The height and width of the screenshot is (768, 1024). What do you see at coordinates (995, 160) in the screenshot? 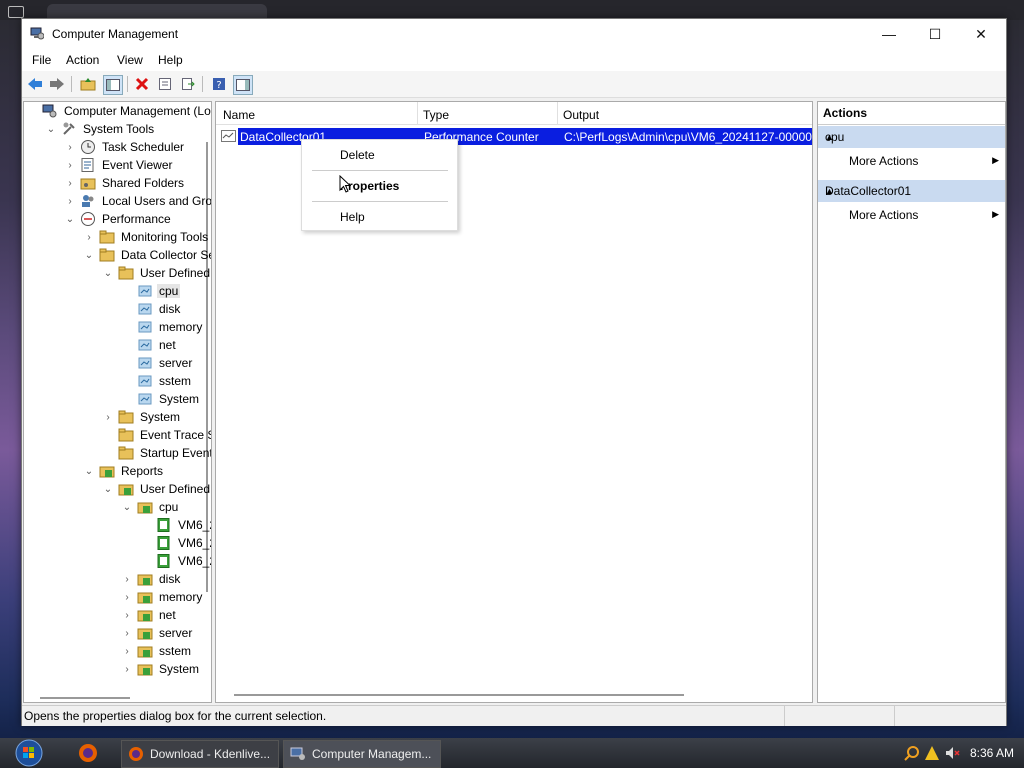
I see `submenu-arrow-icon: ▶` at bounding box center [995, 160].